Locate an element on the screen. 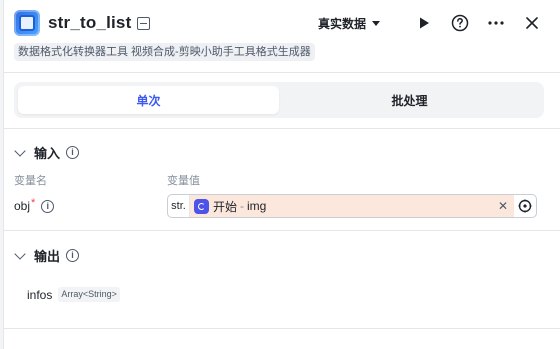 The width and height of the screenshot is (560, 349). input-section-header: 输入 i is located at coordinates (47, 152).